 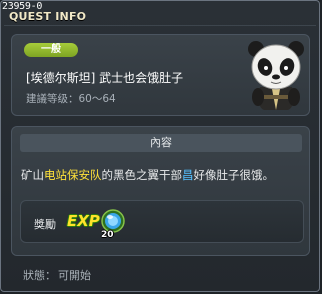 I want to click on desc-highlight-npc: 昌, so click(x=188, y=175).